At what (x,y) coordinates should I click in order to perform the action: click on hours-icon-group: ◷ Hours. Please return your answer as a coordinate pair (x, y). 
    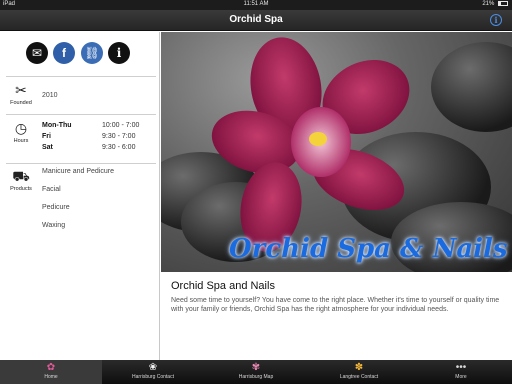
    Looking at the image, I should click on (21, 132).